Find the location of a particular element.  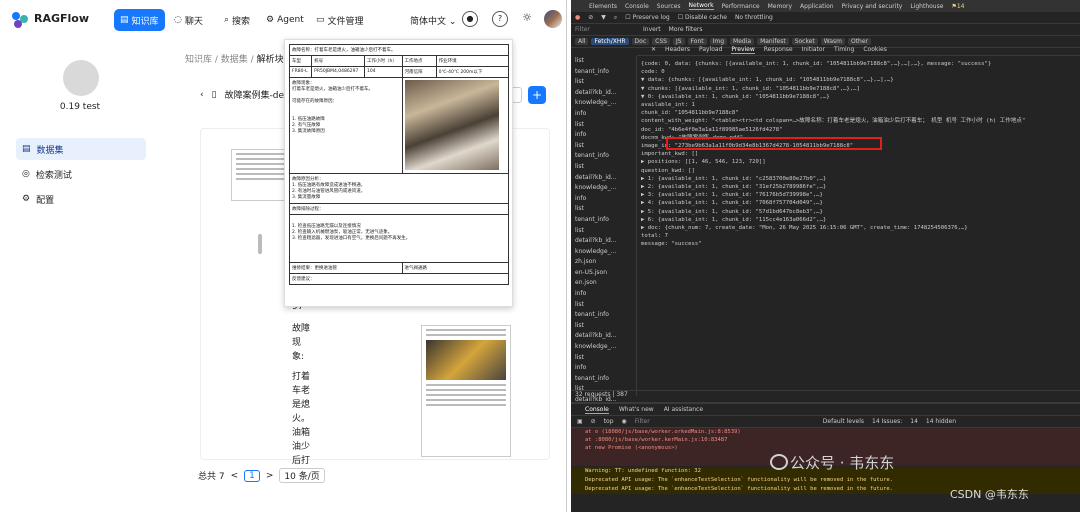

user-avatar is located at coordinates (553, 19).